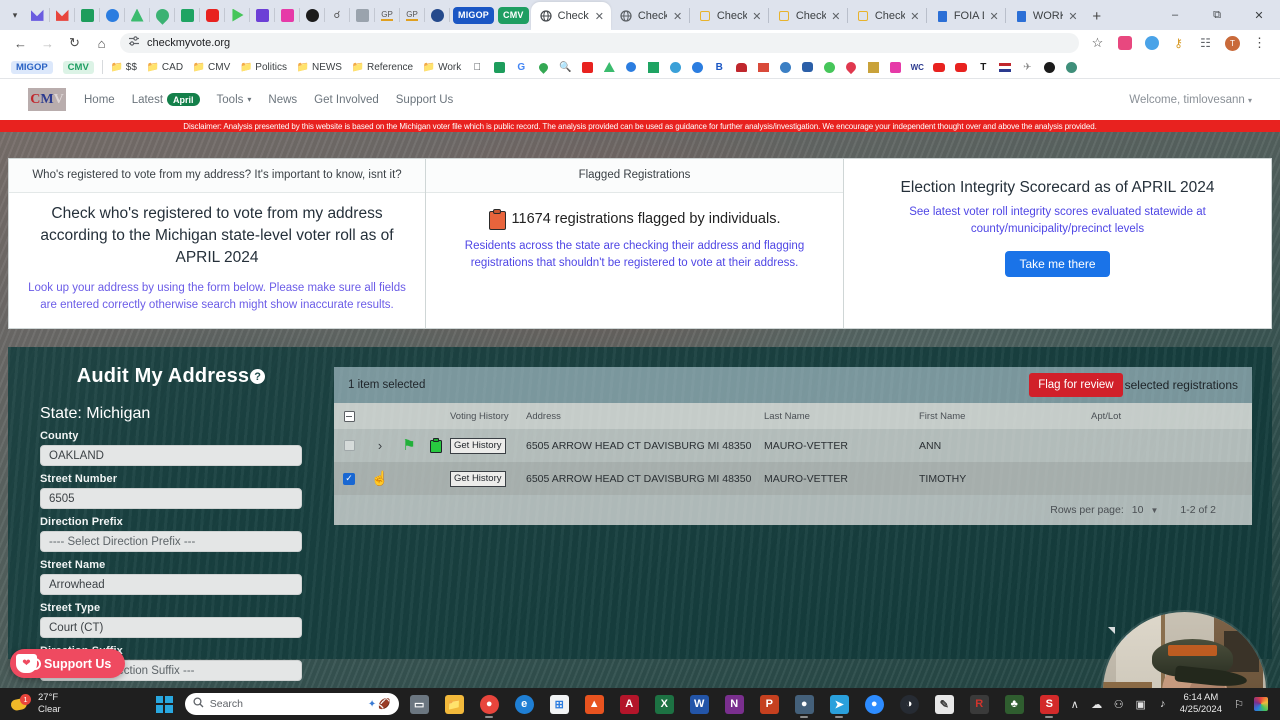 The width and height of the screenshot is (1280, 720). Describe the element at coordinates (99, 100) in the screenshot. I see `nav-home: Home` at that location.